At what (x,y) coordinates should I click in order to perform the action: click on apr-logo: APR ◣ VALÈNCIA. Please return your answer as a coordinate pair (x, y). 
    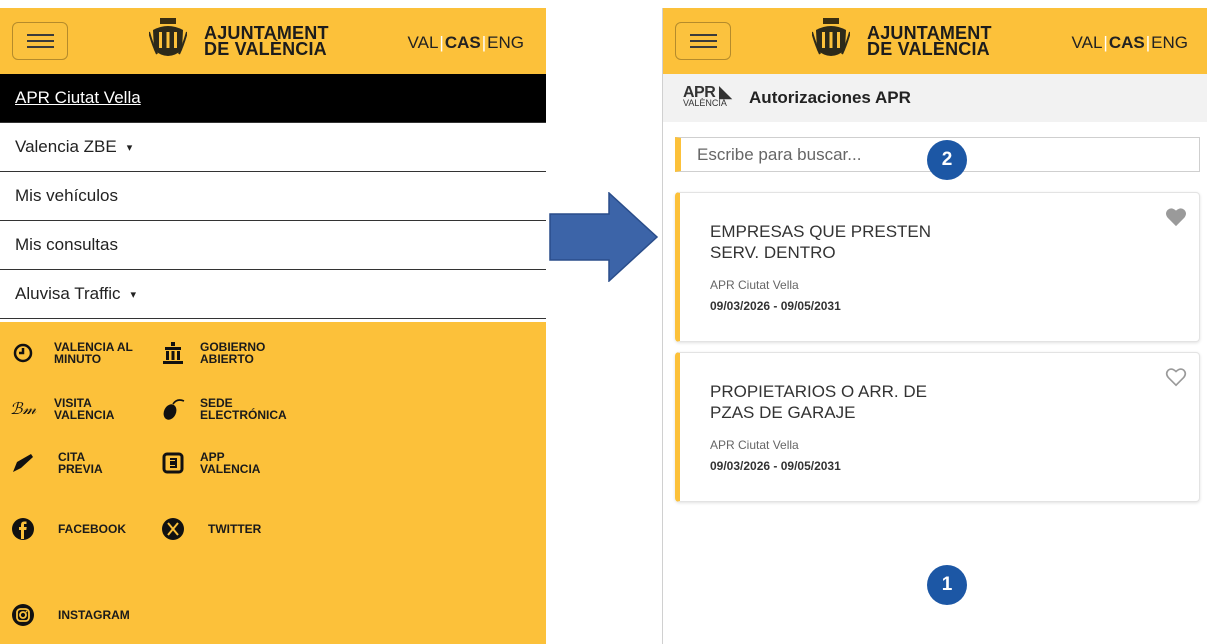
    Looking at the image, I should click on (707, 97).